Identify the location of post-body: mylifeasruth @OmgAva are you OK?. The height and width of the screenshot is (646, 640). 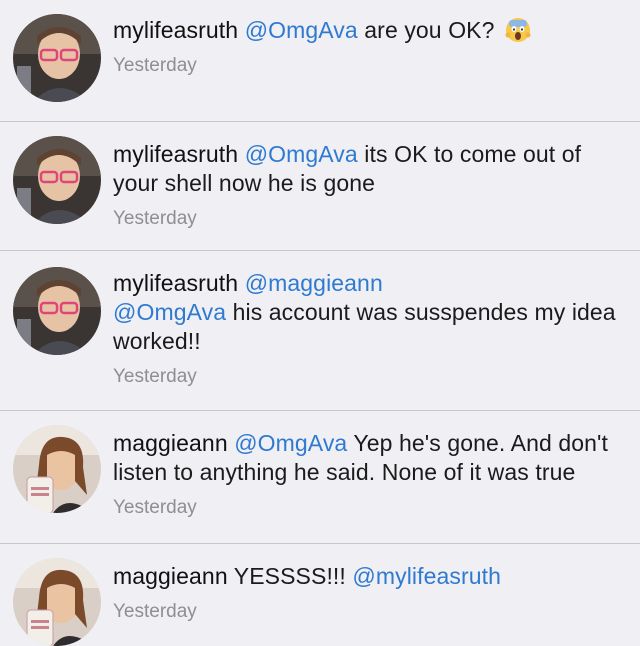
(370, 30).